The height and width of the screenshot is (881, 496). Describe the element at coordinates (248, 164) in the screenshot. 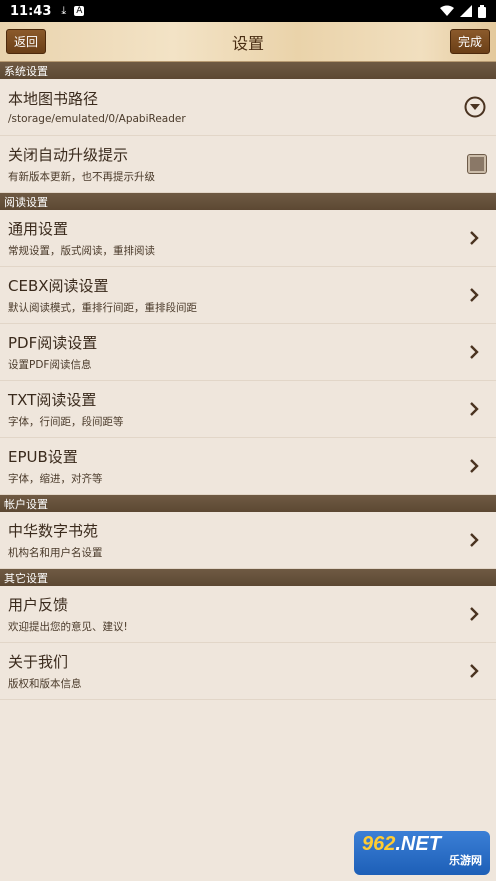

I see `disable-auto-upgrade-item: 关闭自动升级提示 有新版本更新，也不再提示升级` at that location.